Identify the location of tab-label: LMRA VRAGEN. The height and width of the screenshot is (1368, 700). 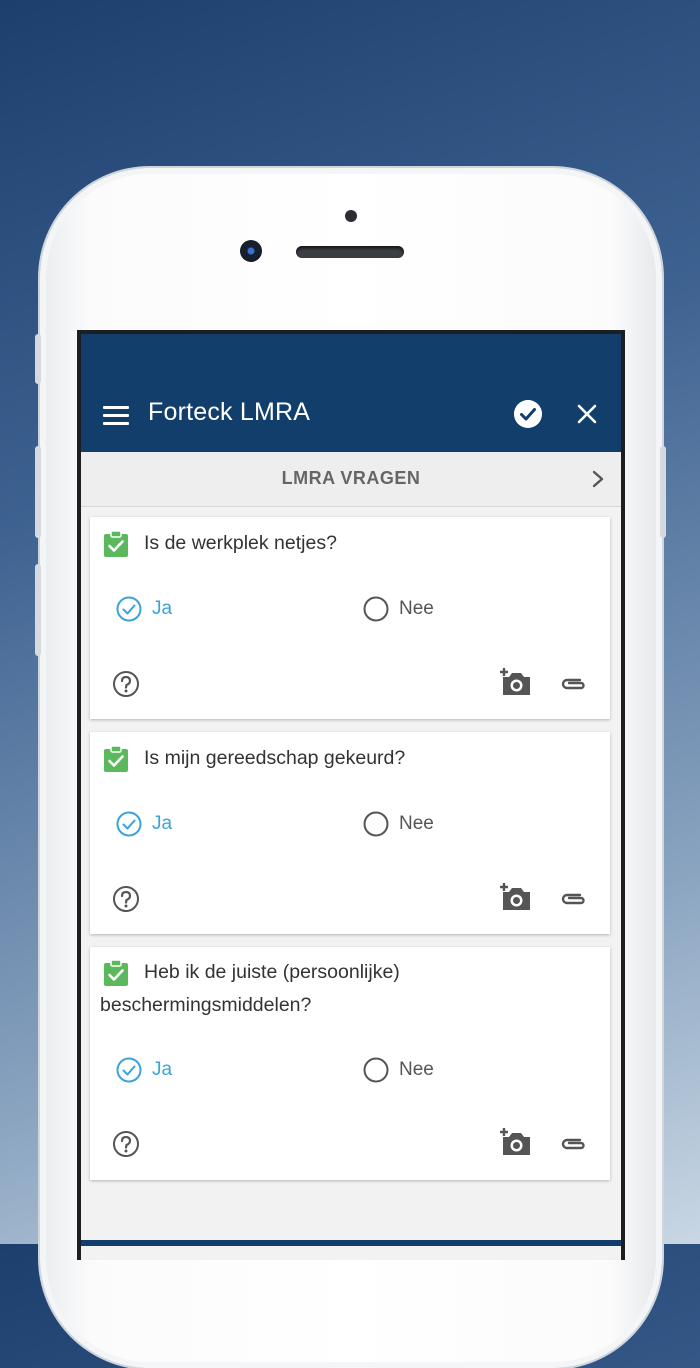
(351, 478).